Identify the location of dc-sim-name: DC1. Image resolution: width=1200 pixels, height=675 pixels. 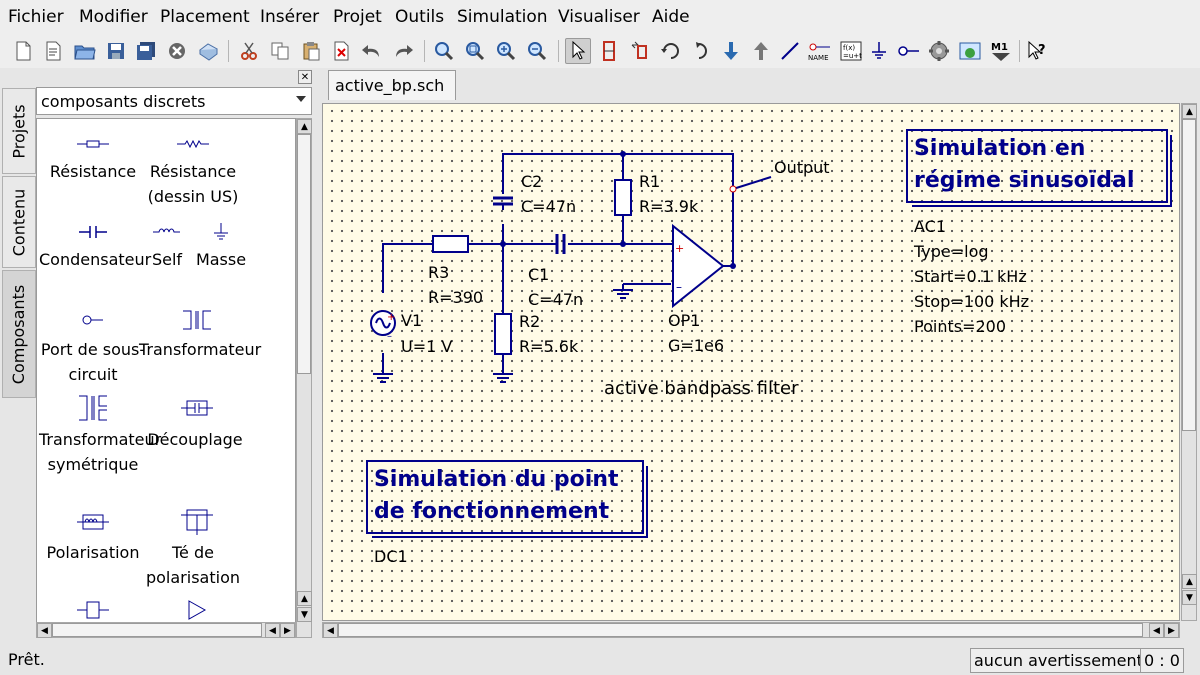
(391, 556).